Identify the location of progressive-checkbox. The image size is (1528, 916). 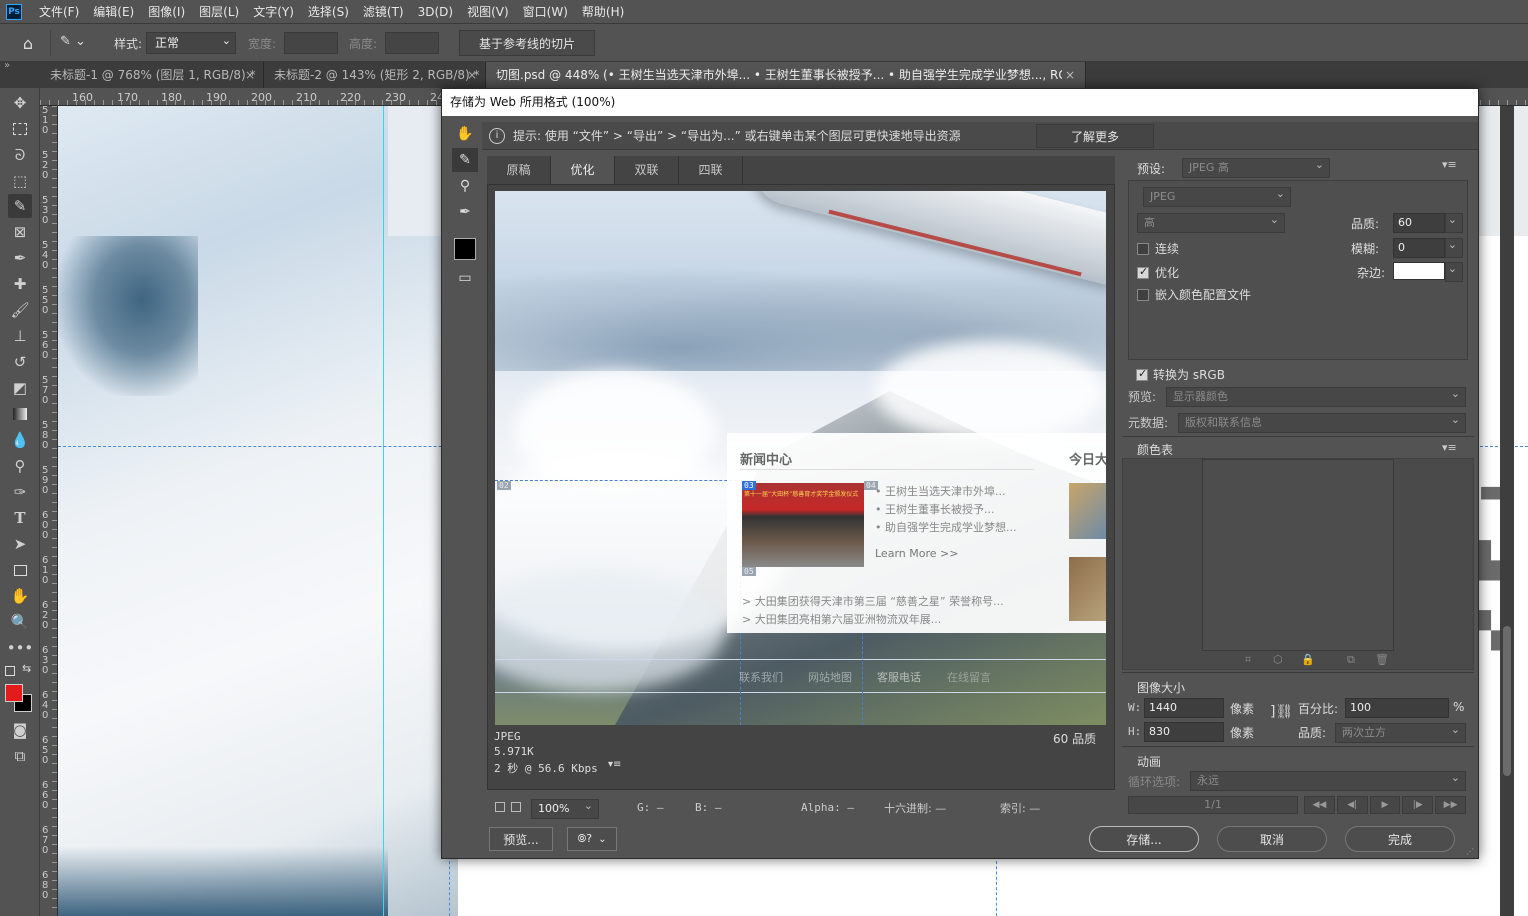
(1143, 249).